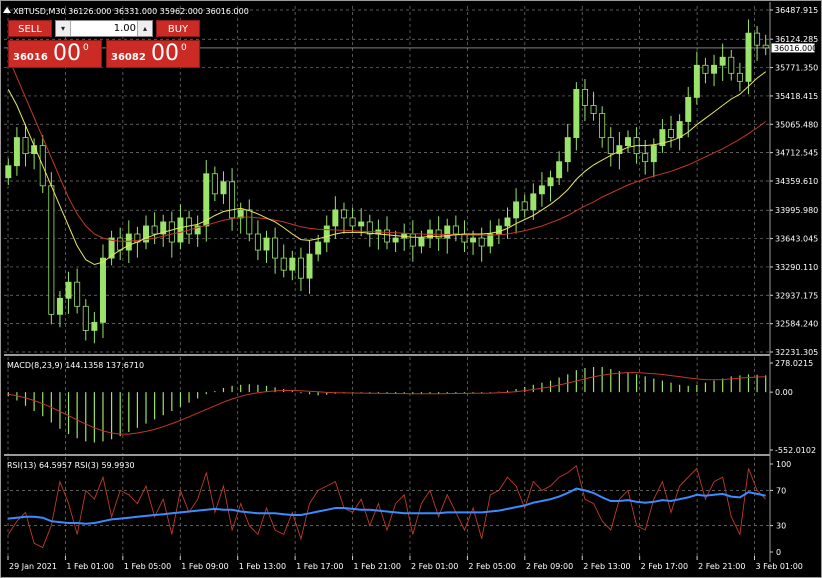  I want to click on lot-decrease-icon: ▾, so click(63, 28).